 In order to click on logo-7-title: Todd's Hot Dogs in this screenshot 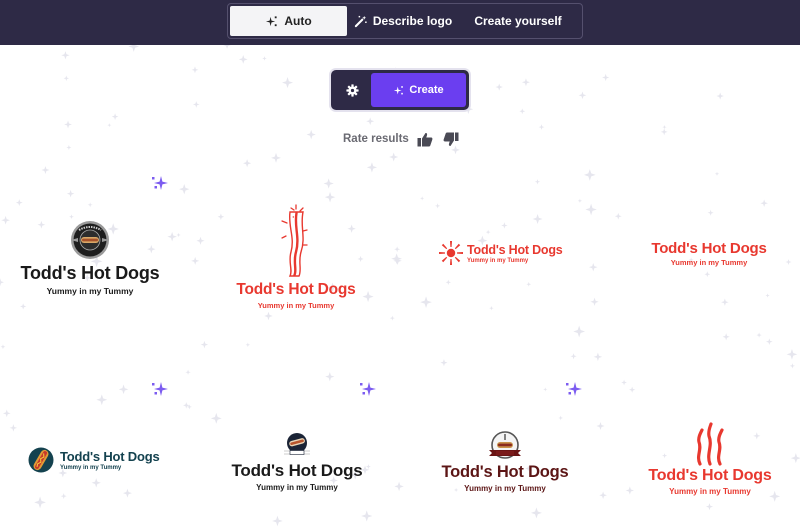, I will do `click(505, 472)`.